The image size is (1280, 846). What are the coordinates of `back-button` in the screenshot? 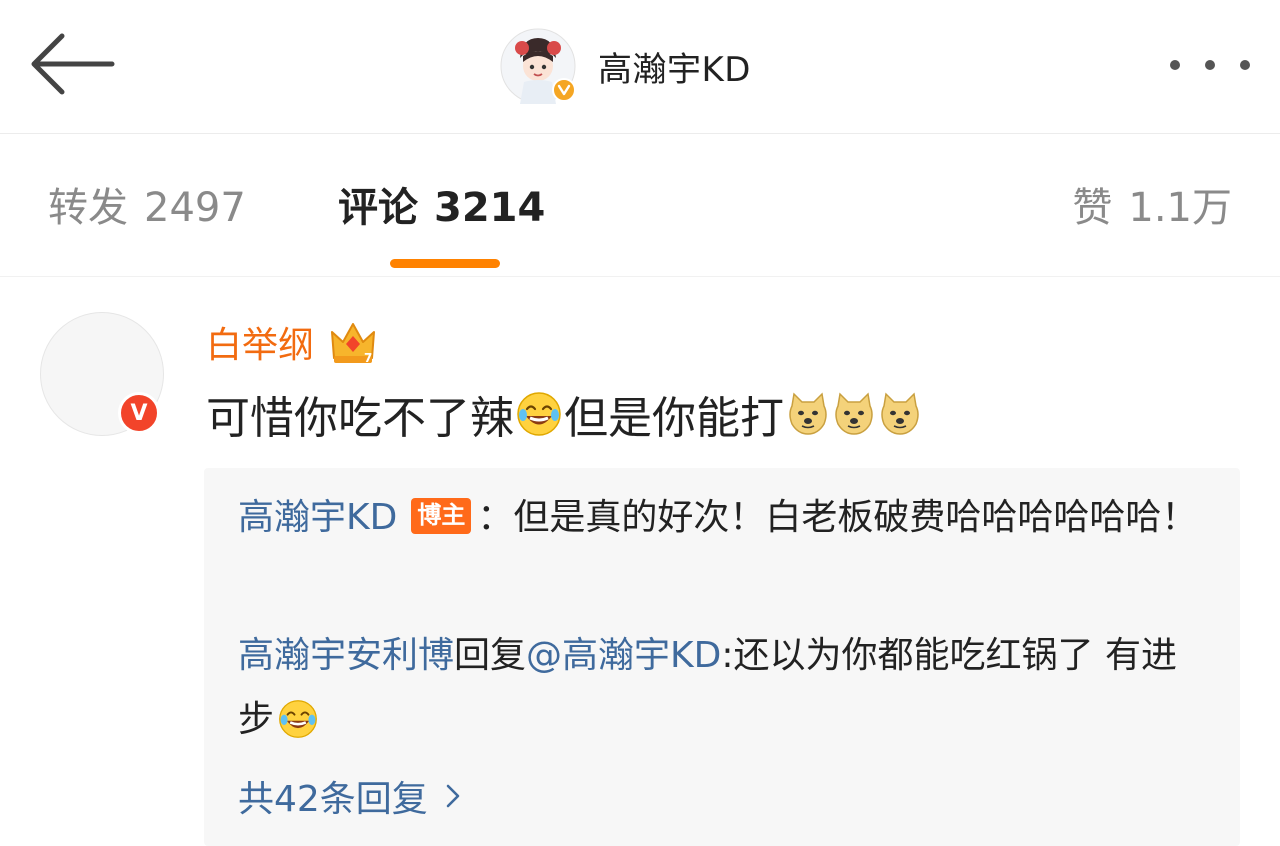 It's located at (72, 64).